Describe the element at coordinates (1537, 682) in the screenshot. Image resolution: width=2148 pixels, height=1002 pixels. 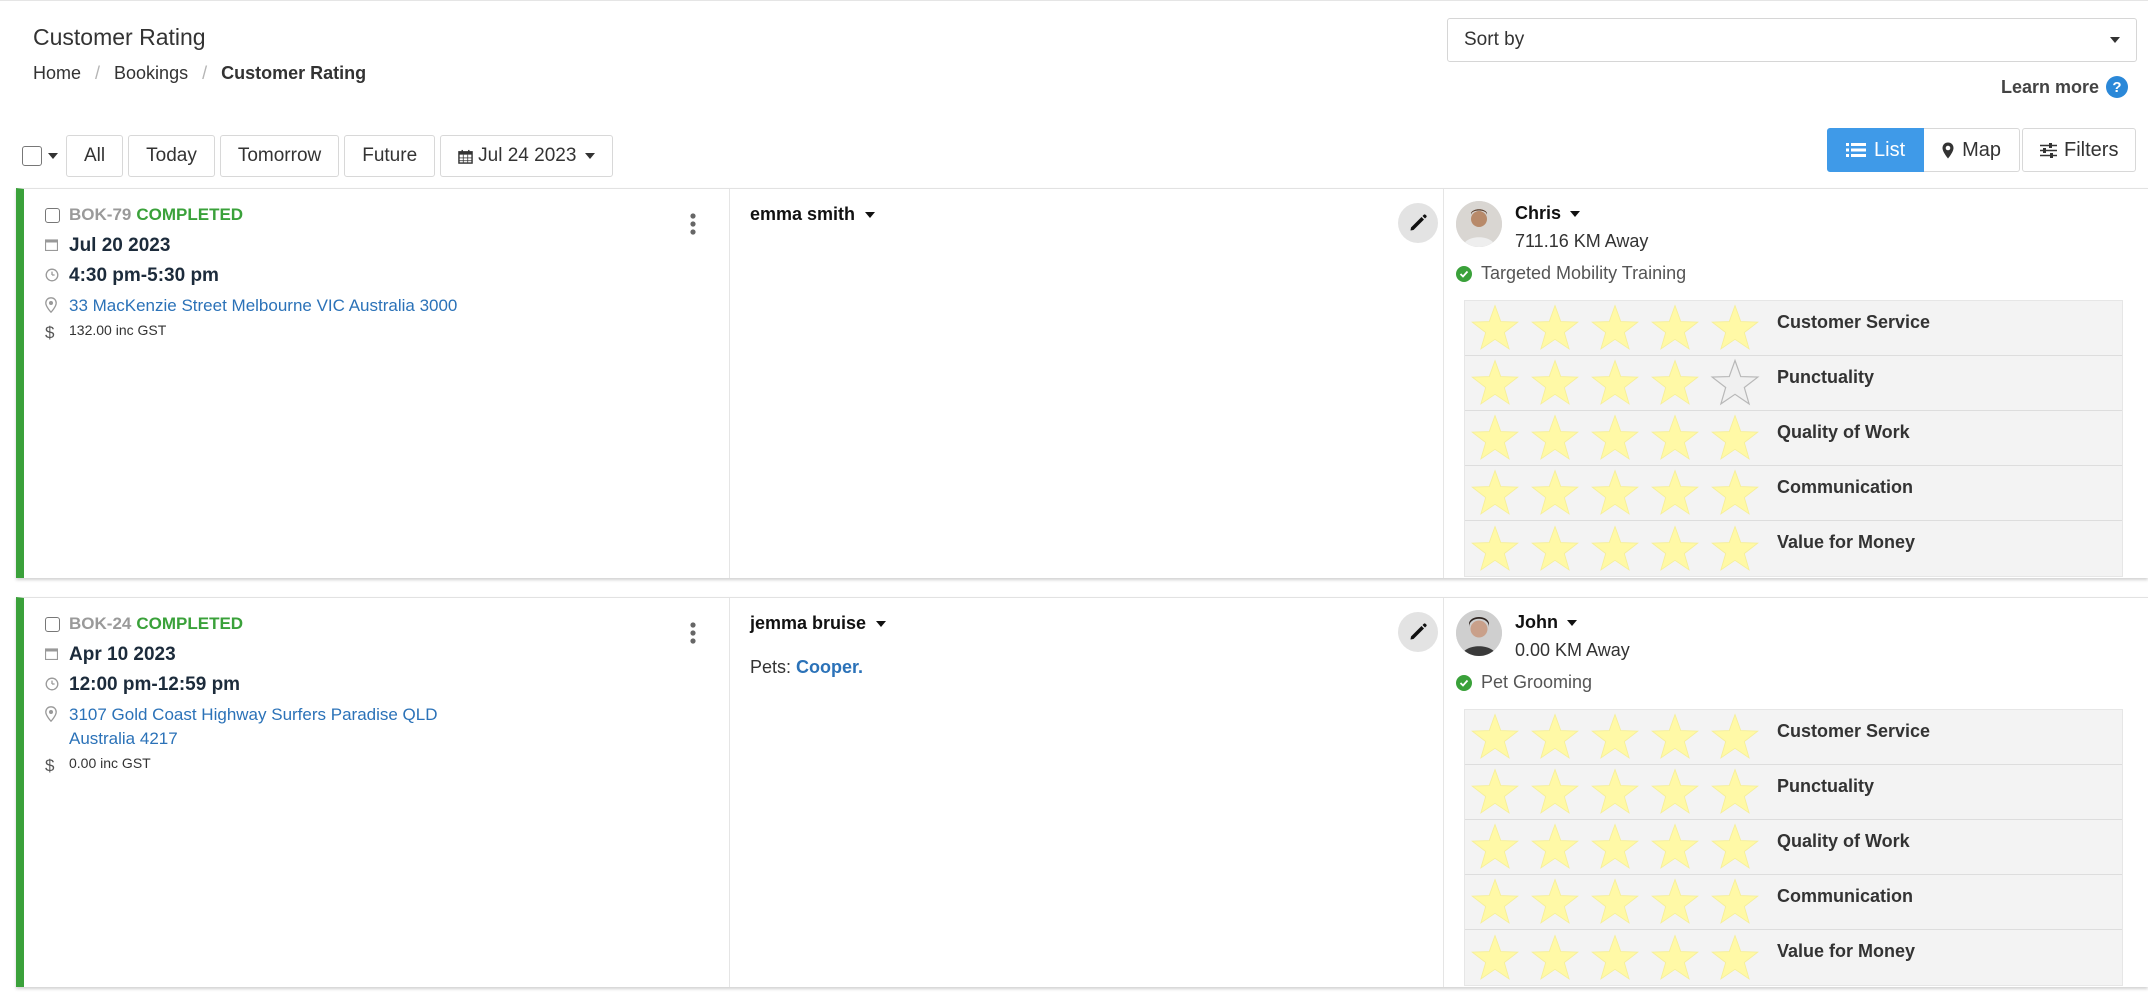
I see `service-name: Pet Grooming` at that location.